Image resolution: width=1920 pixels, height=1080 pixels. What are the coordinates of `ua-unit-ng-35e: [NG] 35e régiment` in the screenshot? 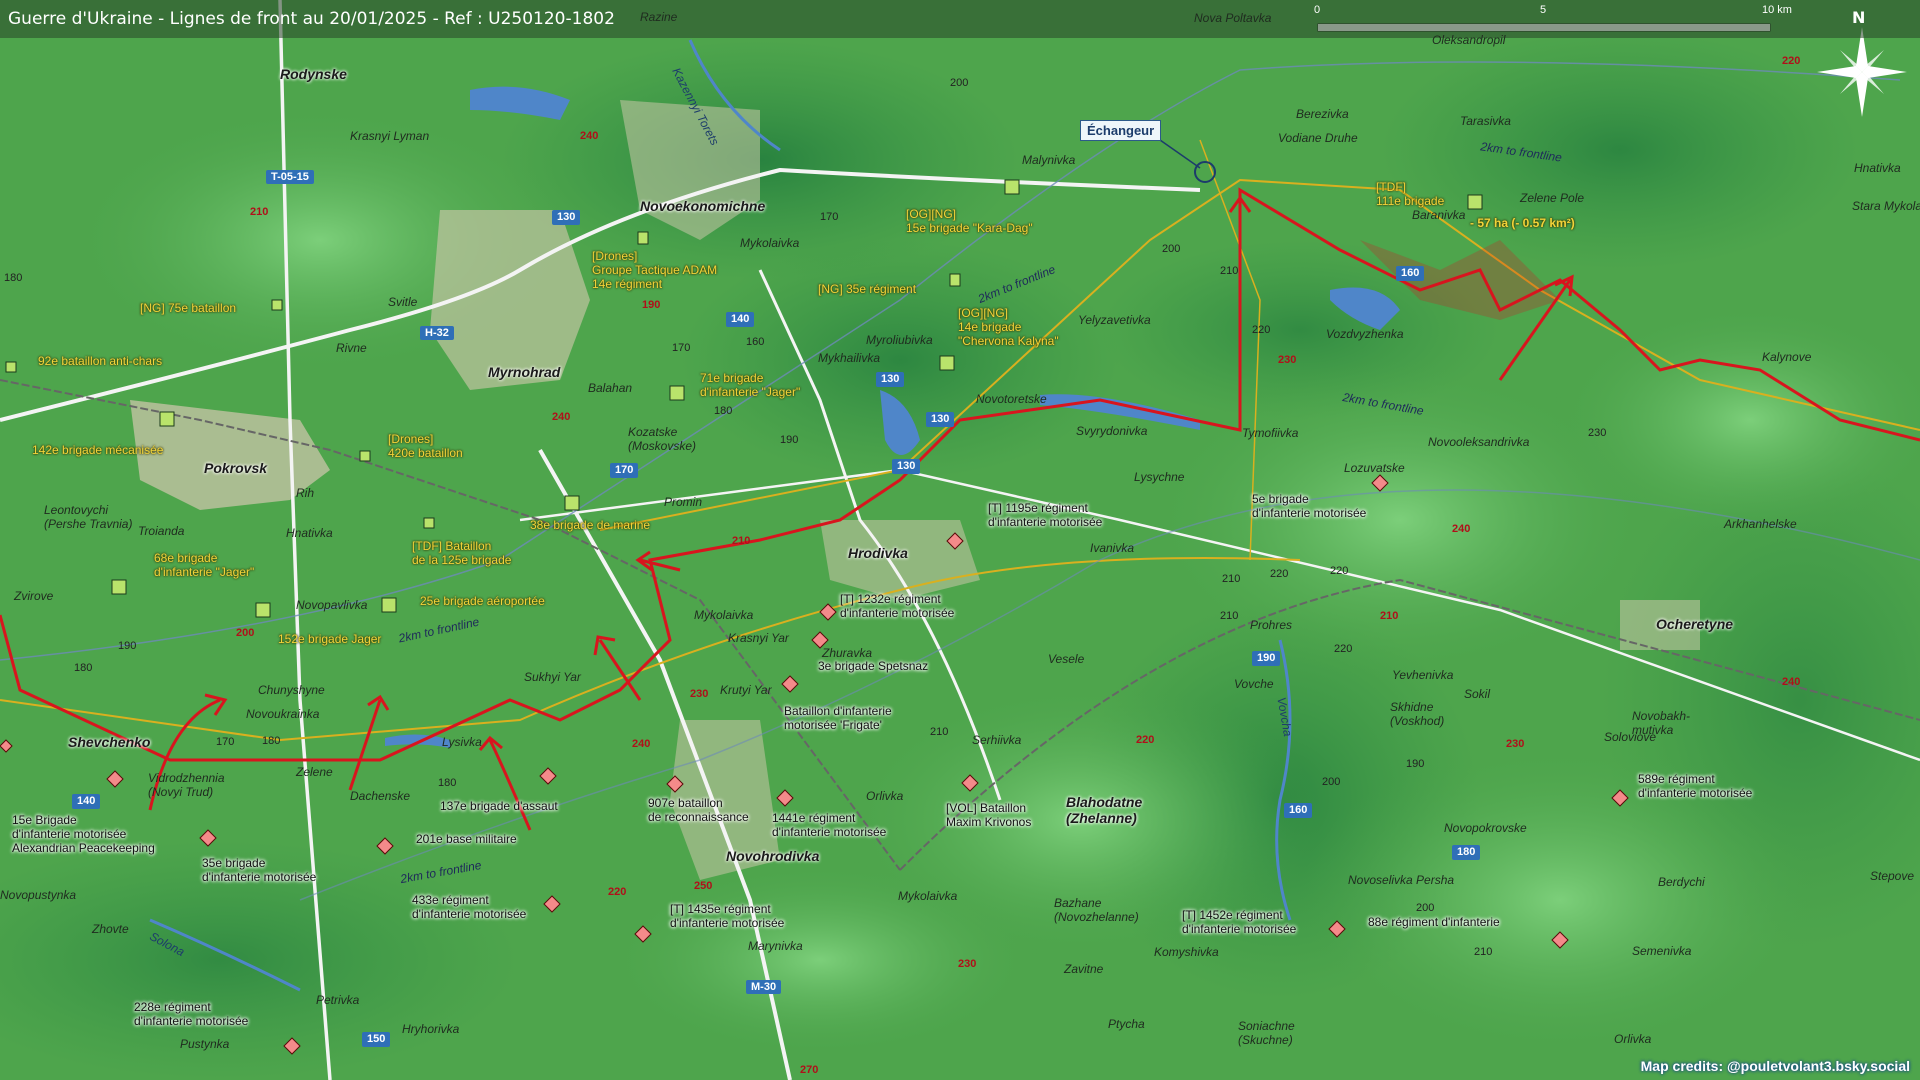 It's located at (867, 289).